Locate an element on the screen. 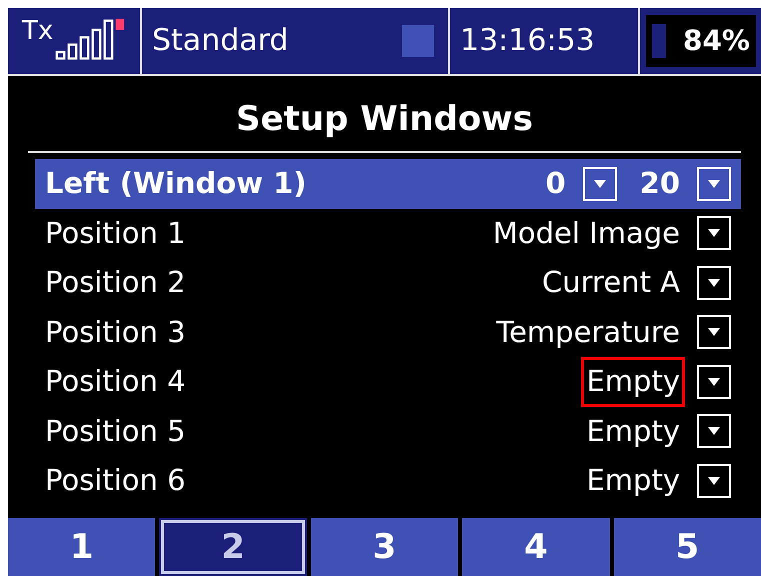  row-value: Current A is located at coordinates (611, 282).